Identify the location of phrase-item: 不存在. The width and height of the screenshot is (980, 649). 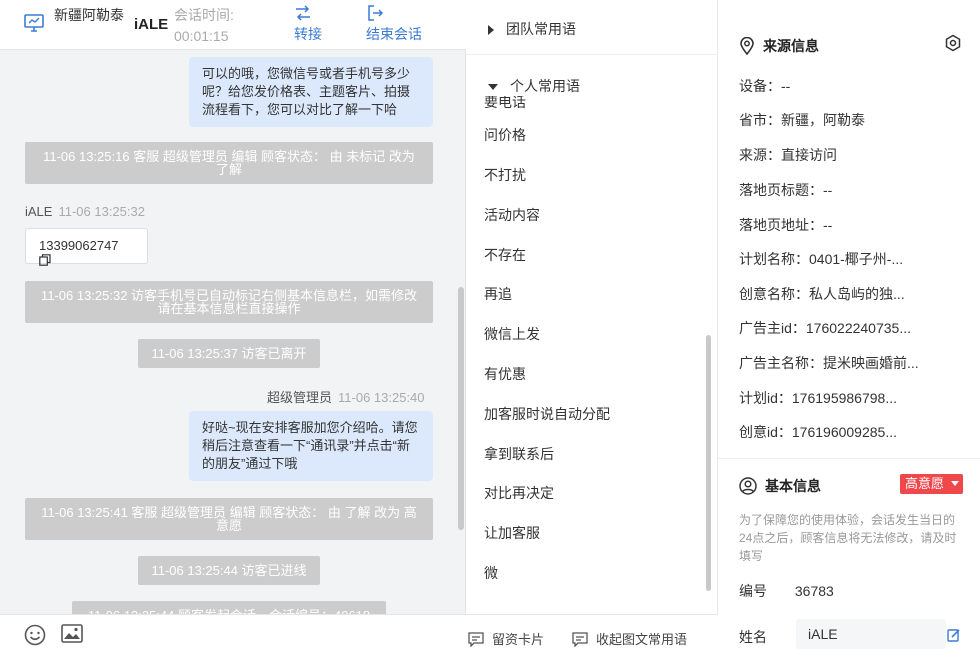
(505, 255).